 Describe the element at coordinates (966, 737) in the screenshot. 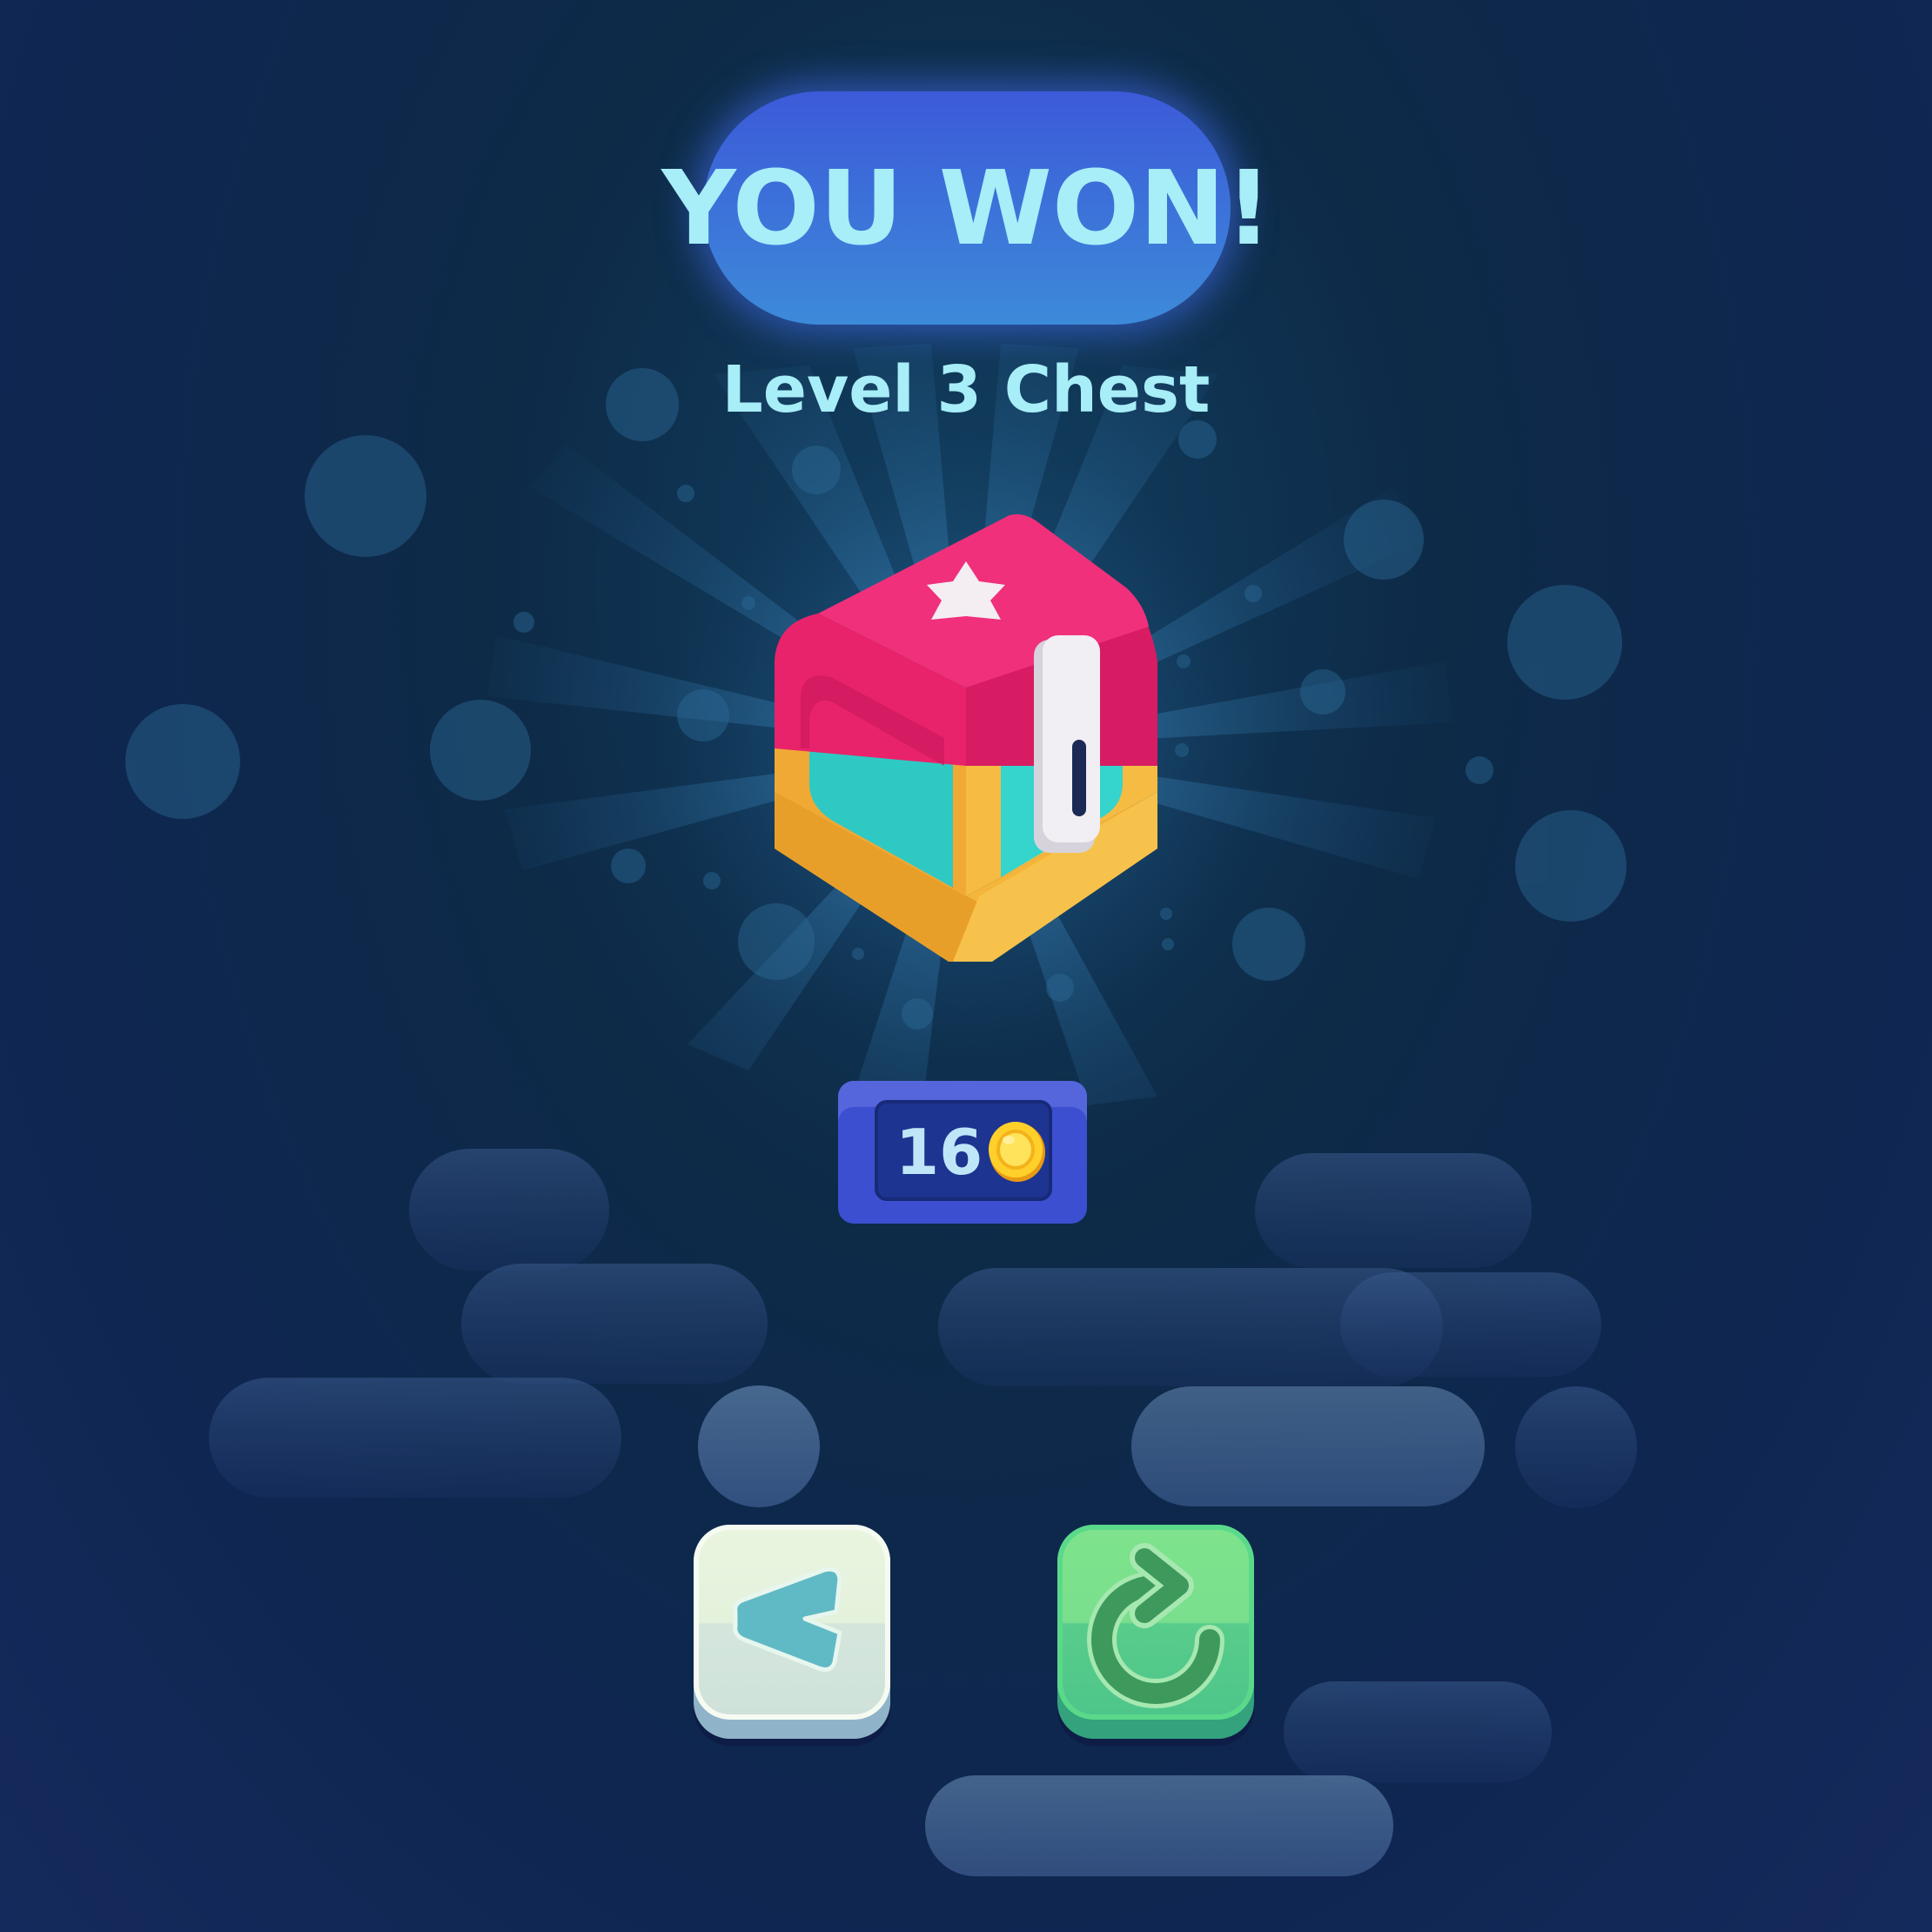

I see `treasure-chest-icon` at that location.